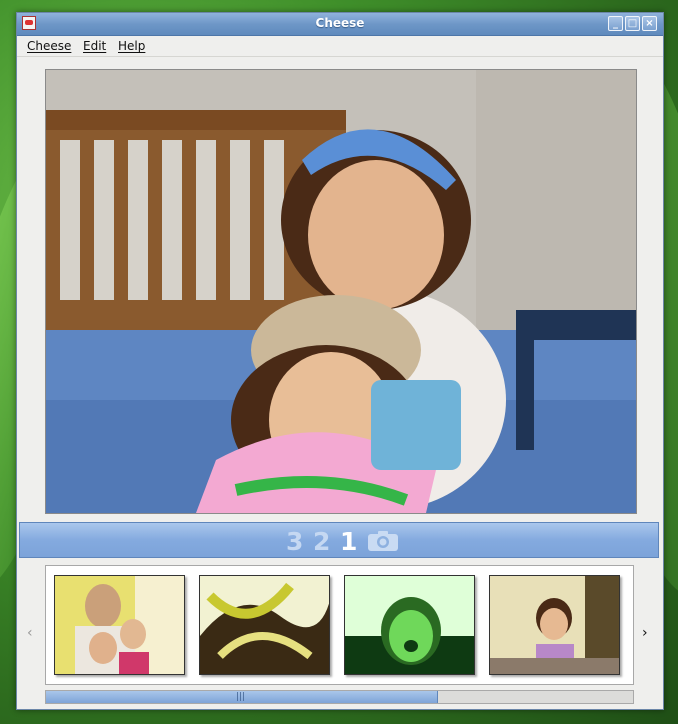 The image size is (678, 724). I want to click on countdown-bar: 3 2 1, so click(339, 540).